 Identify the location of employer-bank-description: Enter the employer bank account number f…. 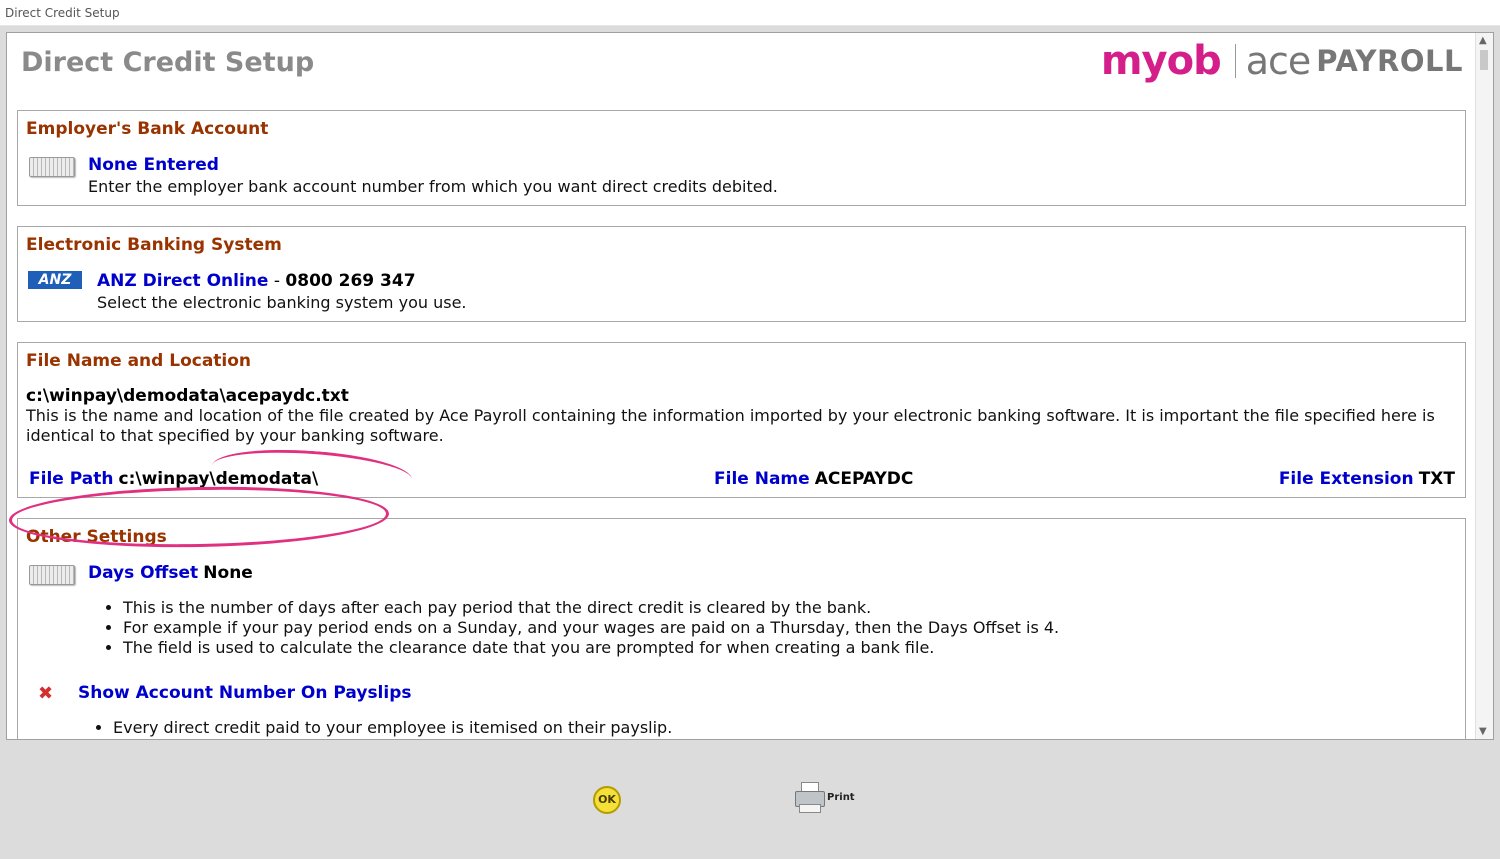
(433, 186).